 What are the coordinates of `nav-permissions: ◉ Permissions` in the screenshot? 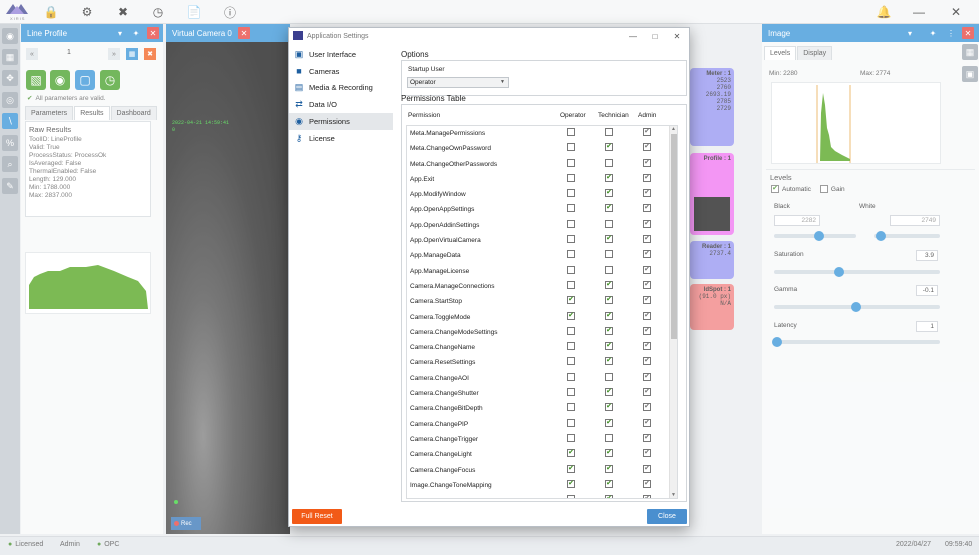 It's located at (341, 121).